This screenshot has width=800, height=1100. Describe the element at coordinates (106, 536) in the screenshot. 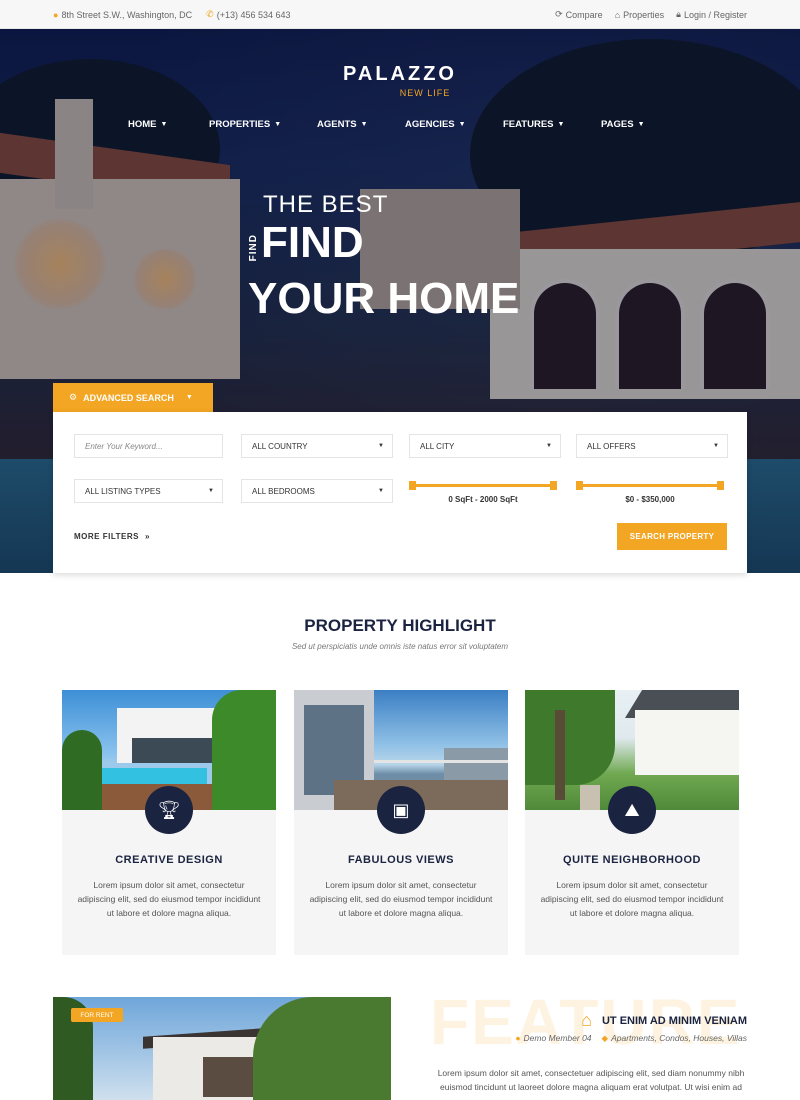

I see `more-filters-label: MORE FILTERS` at that location.